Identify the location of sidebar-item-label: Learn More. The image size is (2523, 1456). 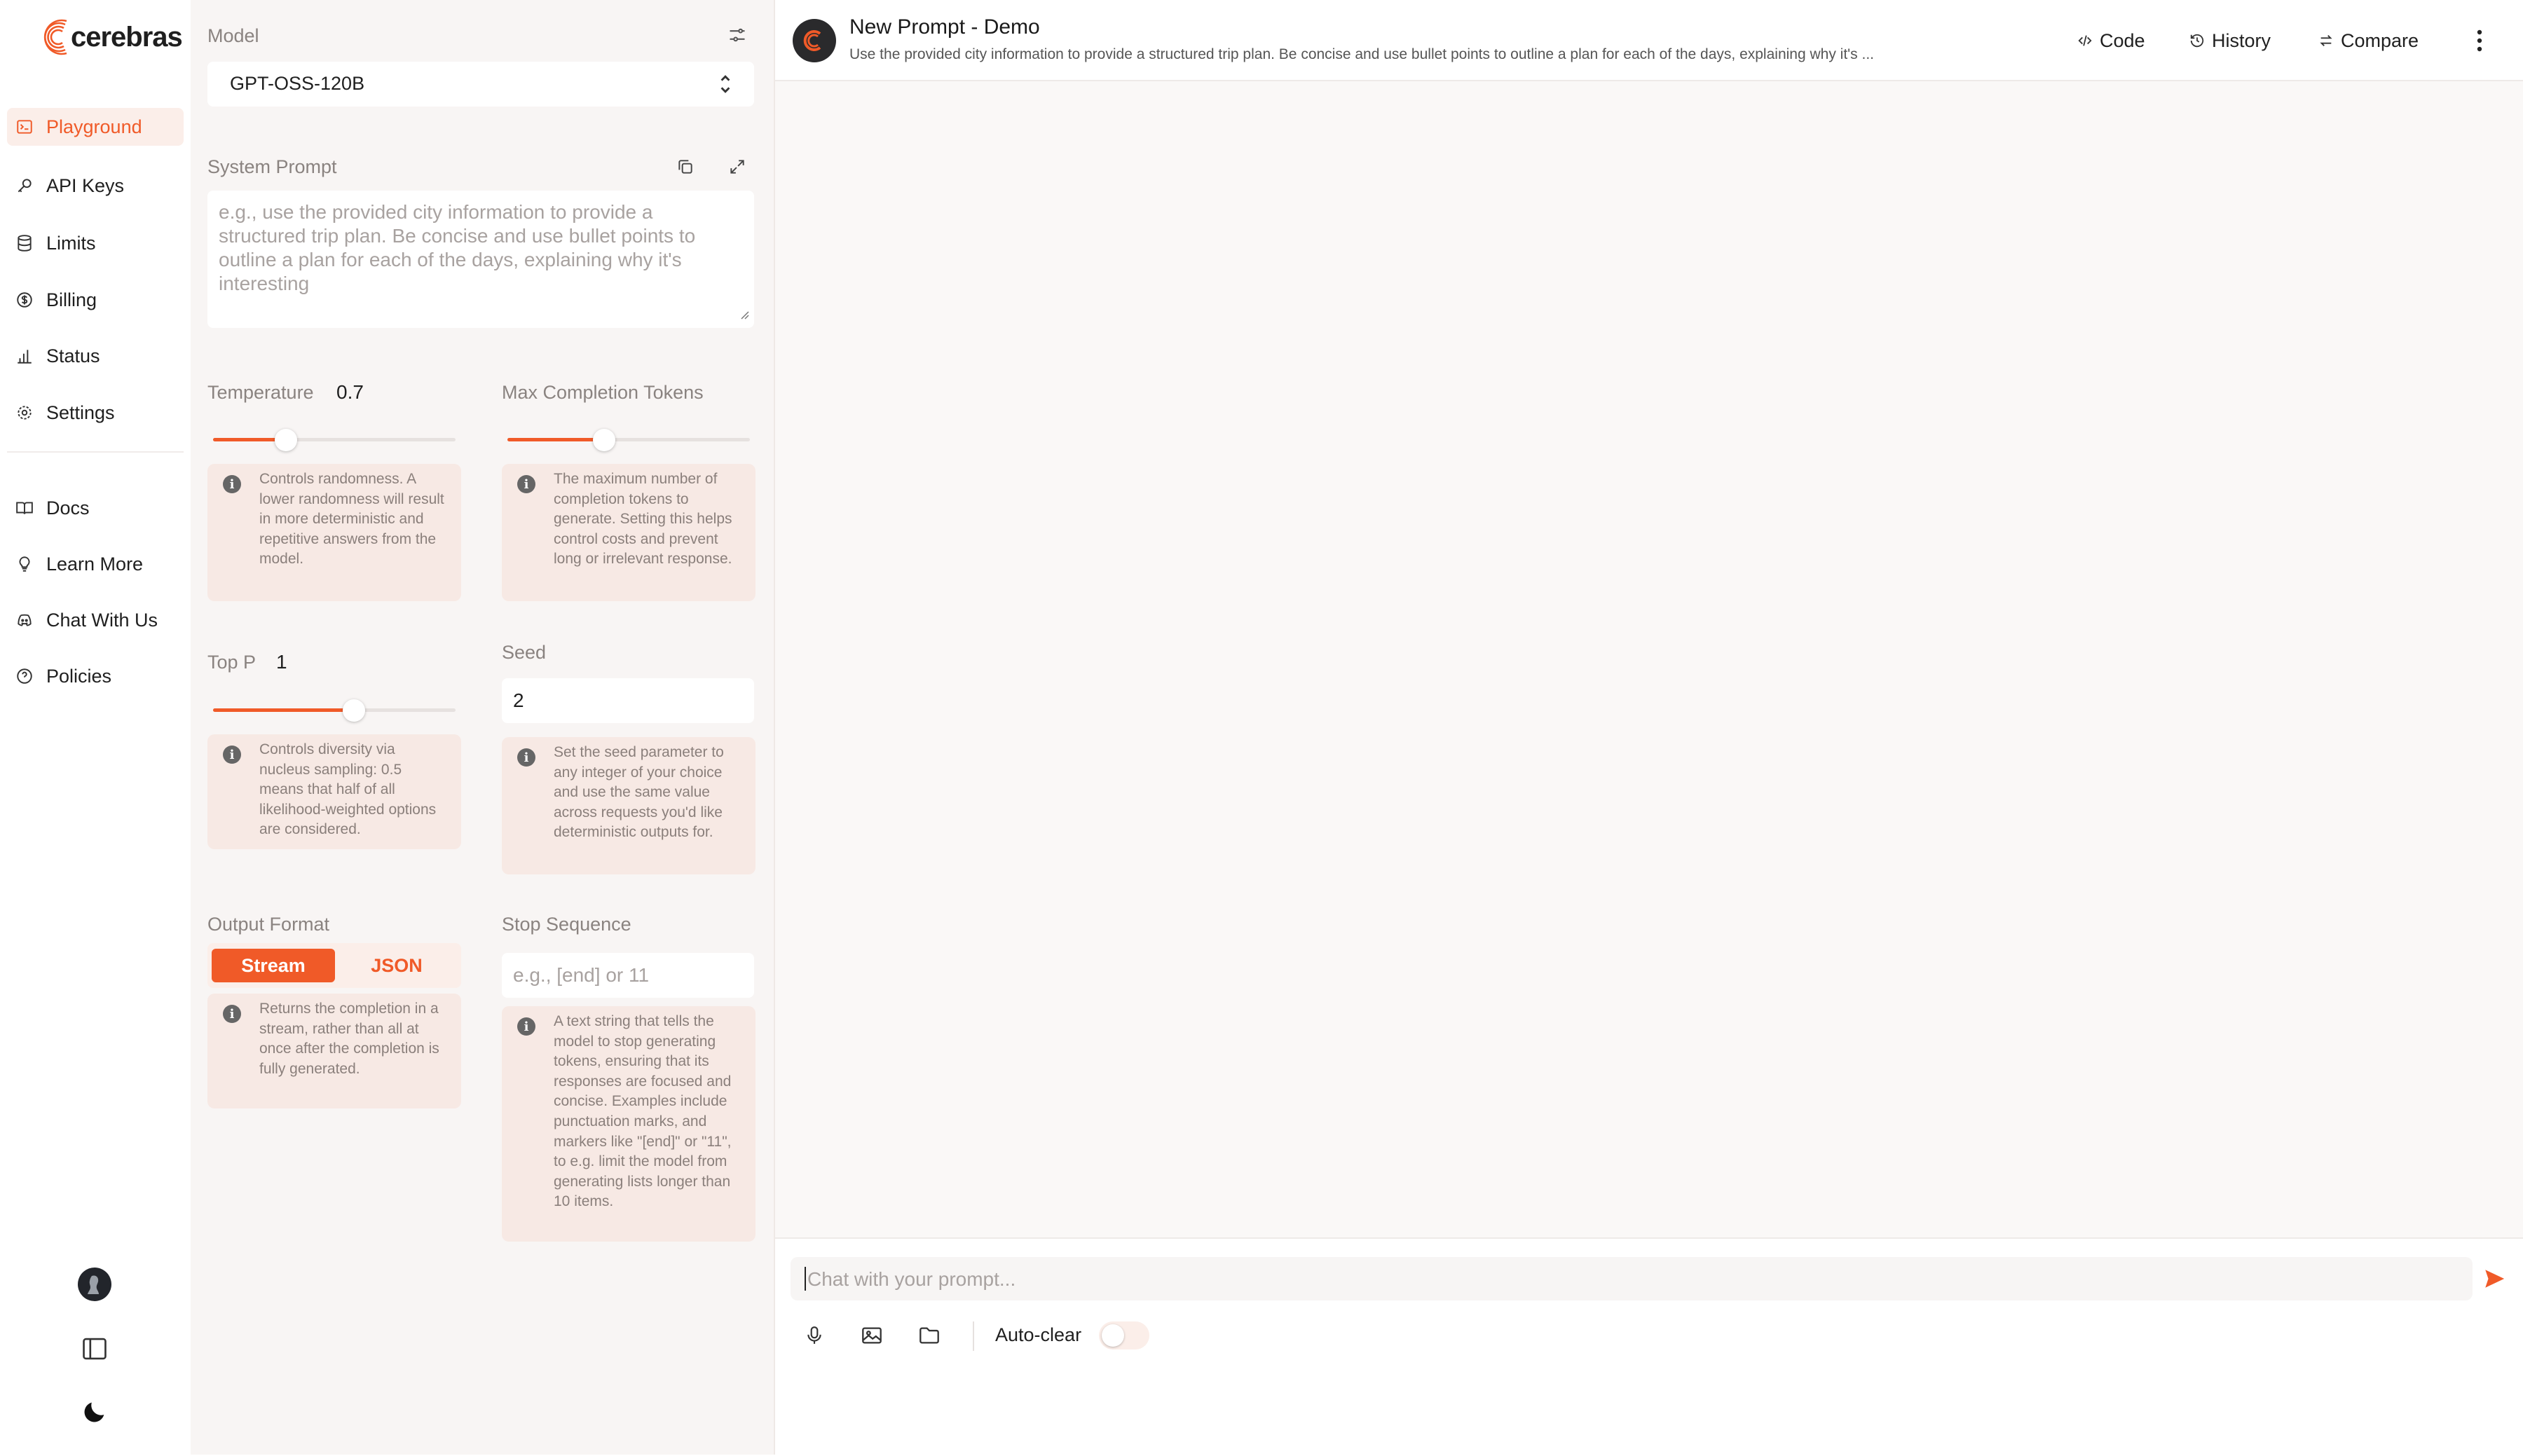
(95, 564).